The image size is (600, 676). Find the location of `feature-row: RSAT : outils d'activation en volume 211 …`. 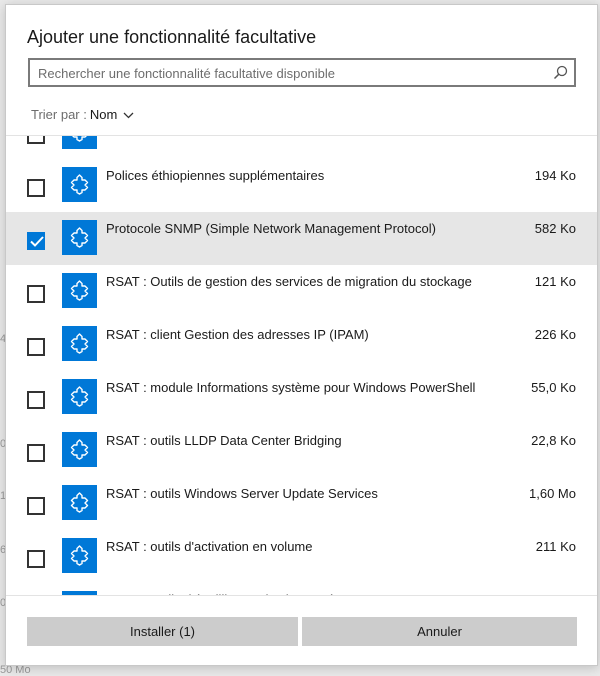

feature-row: RSAT : outils d'activation en volume 211 … is located at coordinates (301, 556).